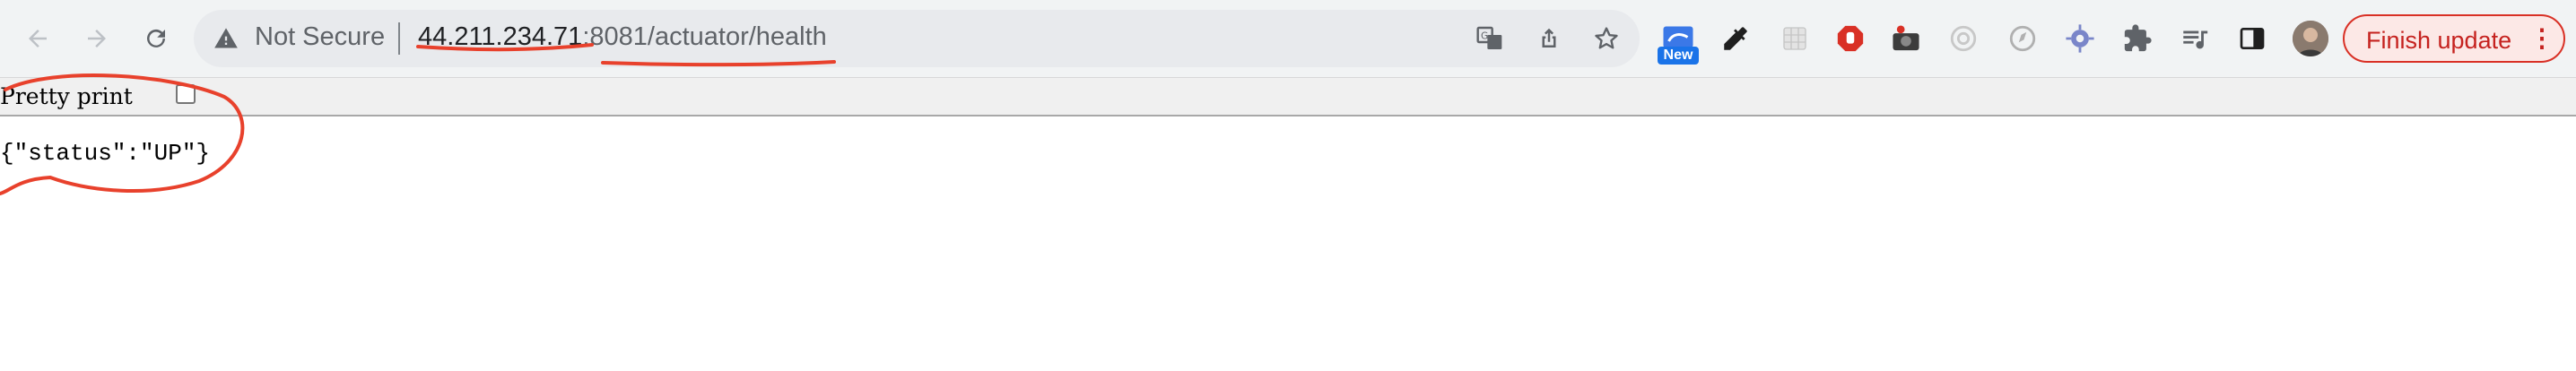 This screenshot has width=2576, height=371. What do you see at coordinates (1288, 96) in the screenshot?
I see `pretty-print-bar: Pretty print` at bounding box center [1288, 96].